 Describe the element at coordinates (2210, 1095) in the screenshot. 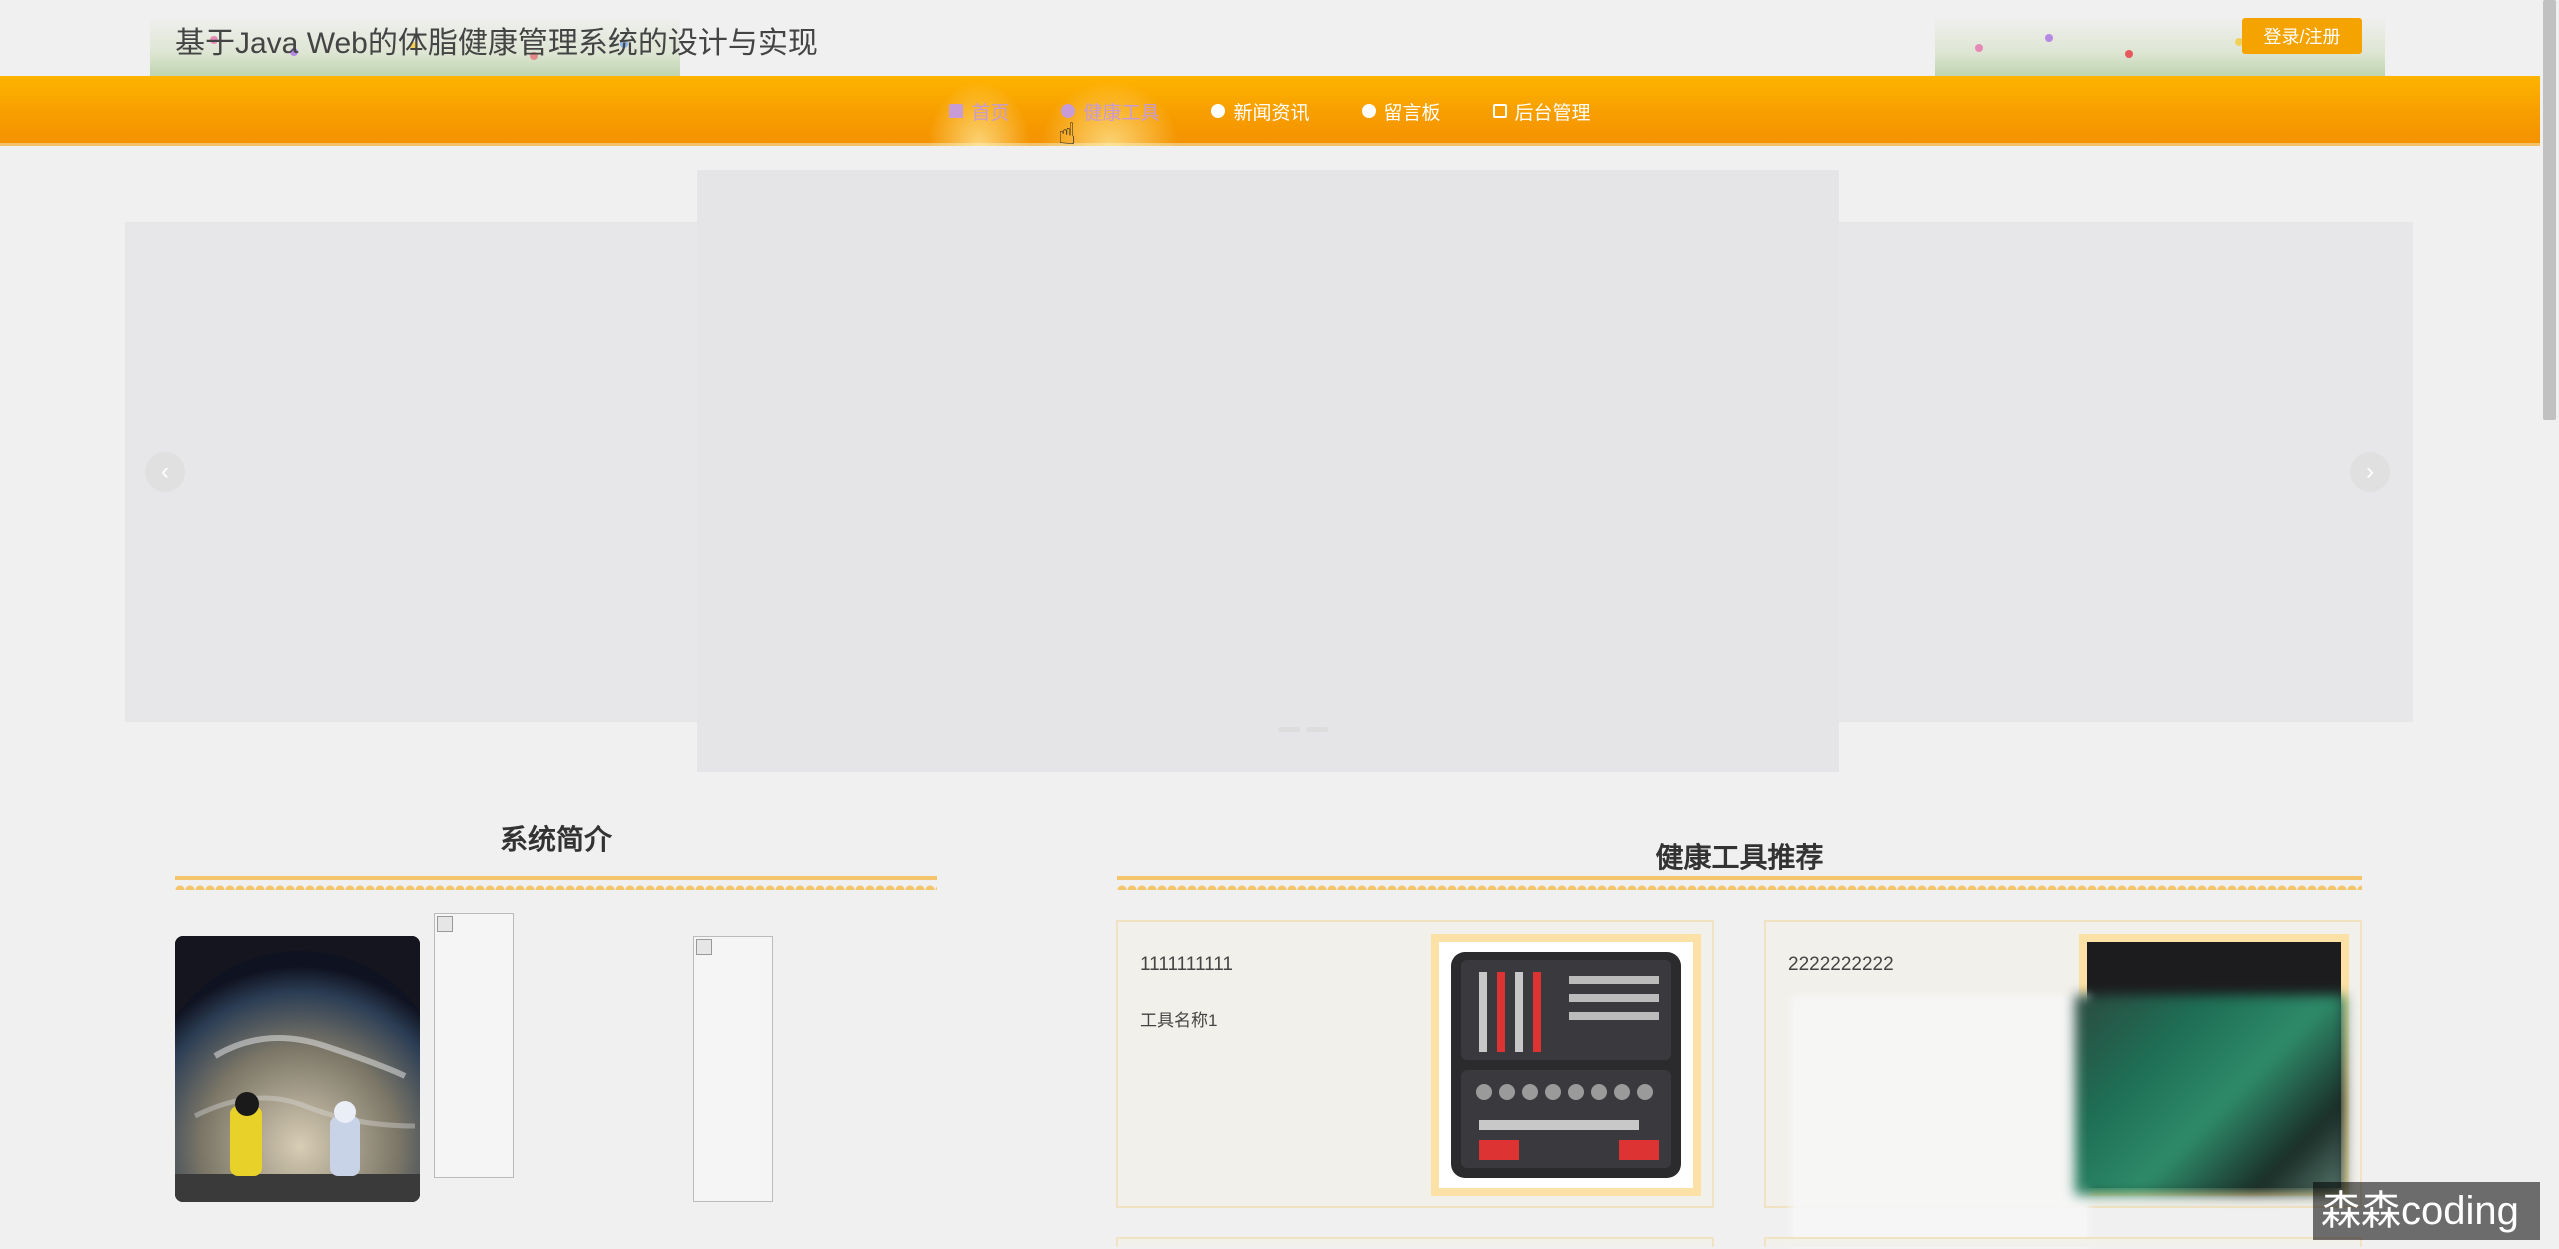

I see `blurred-image` at that location.